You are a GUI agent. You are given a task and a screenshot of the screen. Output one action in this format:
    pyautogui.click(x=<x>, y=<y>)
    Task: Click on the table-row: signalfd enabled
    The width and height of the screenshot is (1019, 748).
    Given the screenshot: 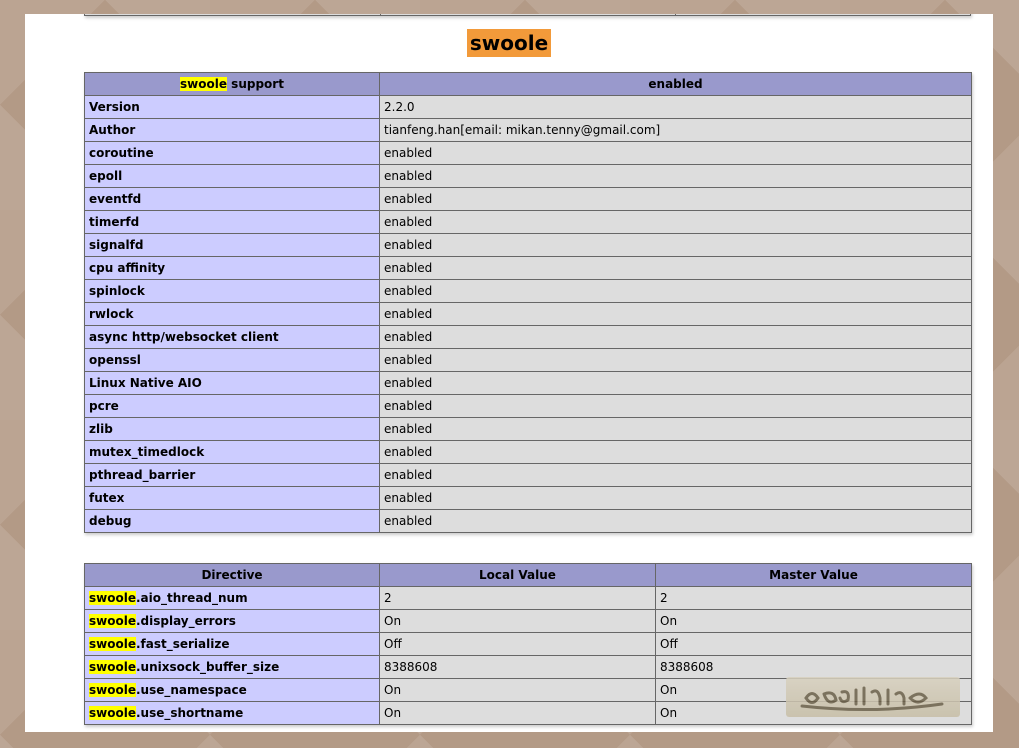 What is the action you would take?
    pyautogui.click(x=528, y=245)
    